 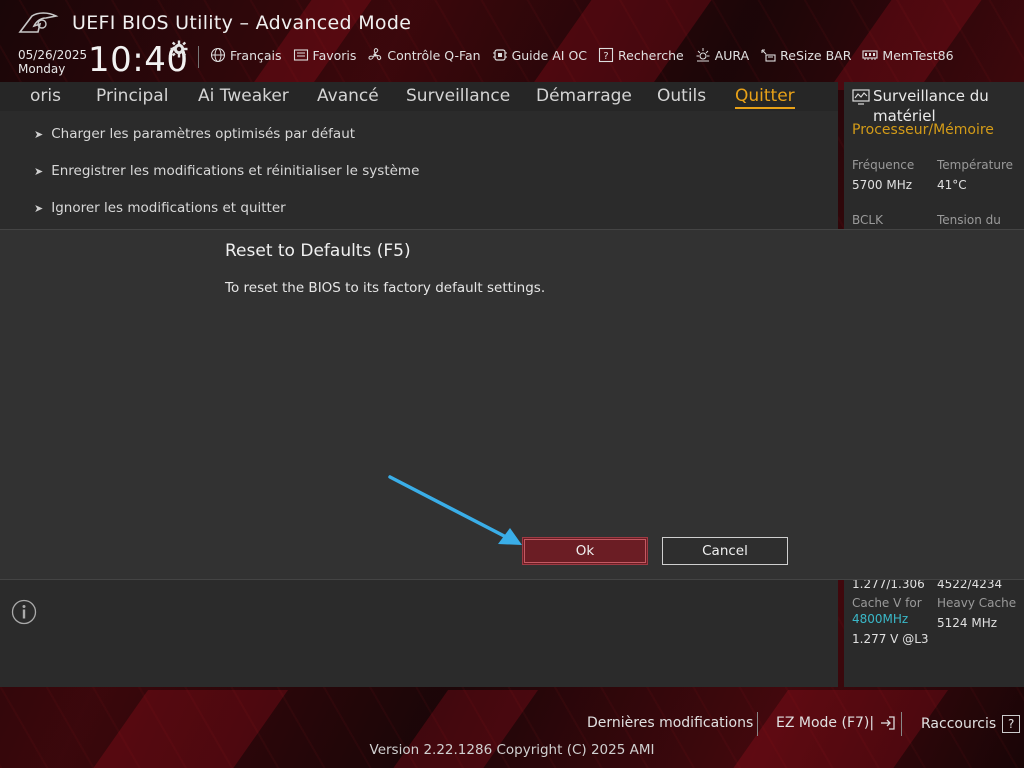 I want to click on shortcuts-label: Raccourcis, so click(x=959, y=724).